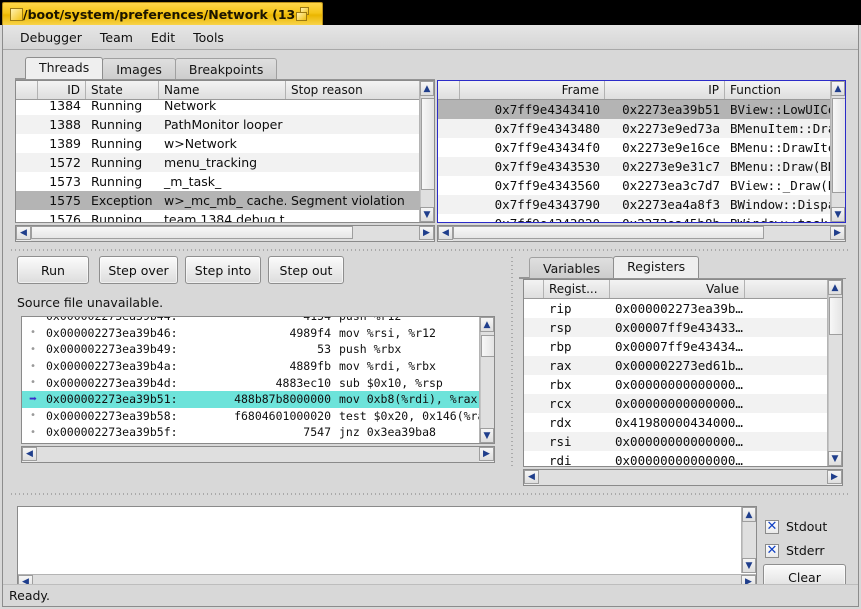  Describe the element at coordinates (226, 68) in the screenshot. I see `tab-breakpoints: Breakpoints` at that location.